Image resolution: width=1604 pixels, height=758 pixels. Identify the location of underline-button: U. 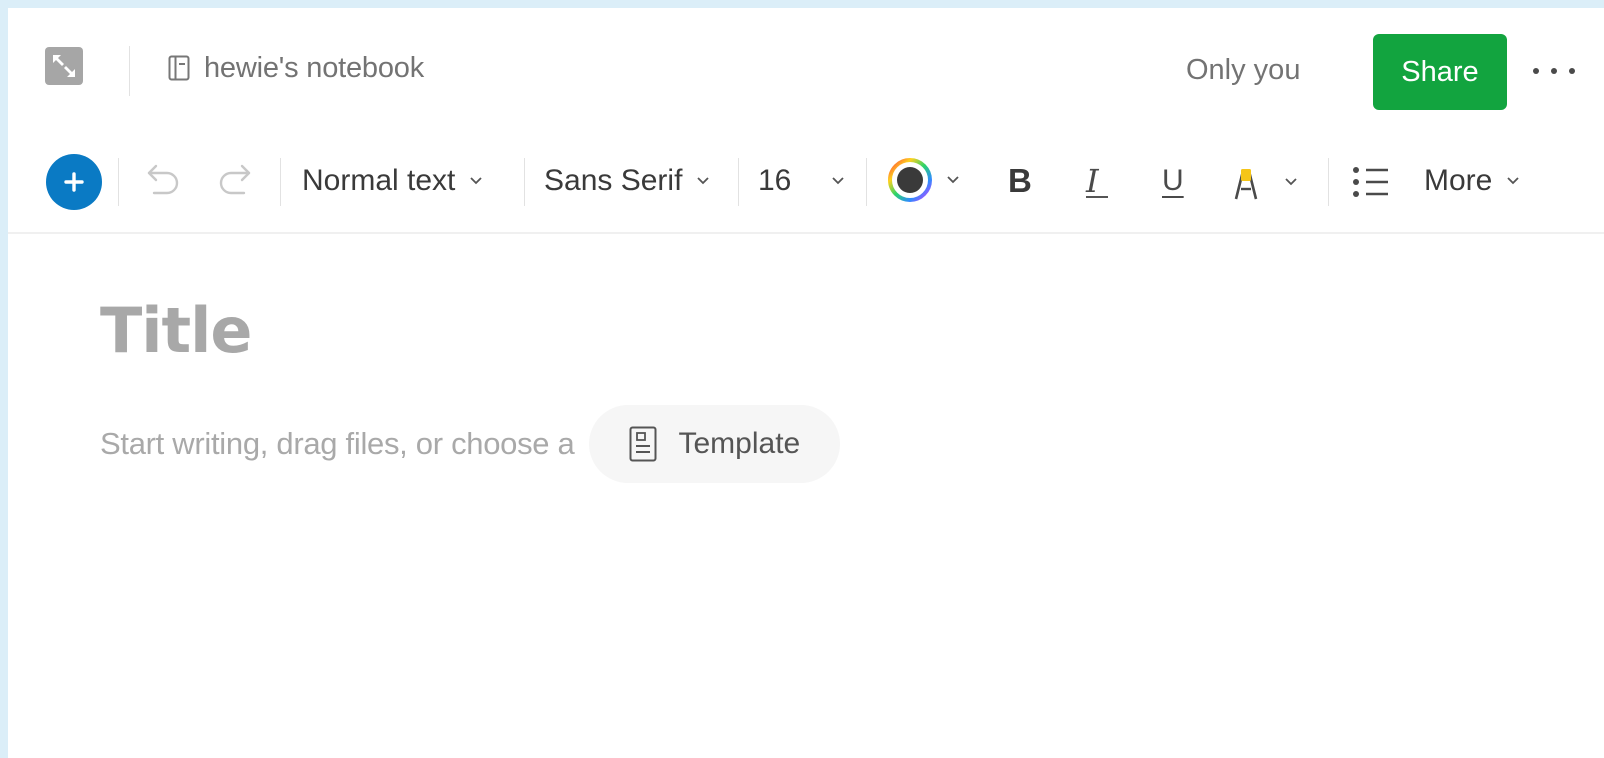
(1173, 181).